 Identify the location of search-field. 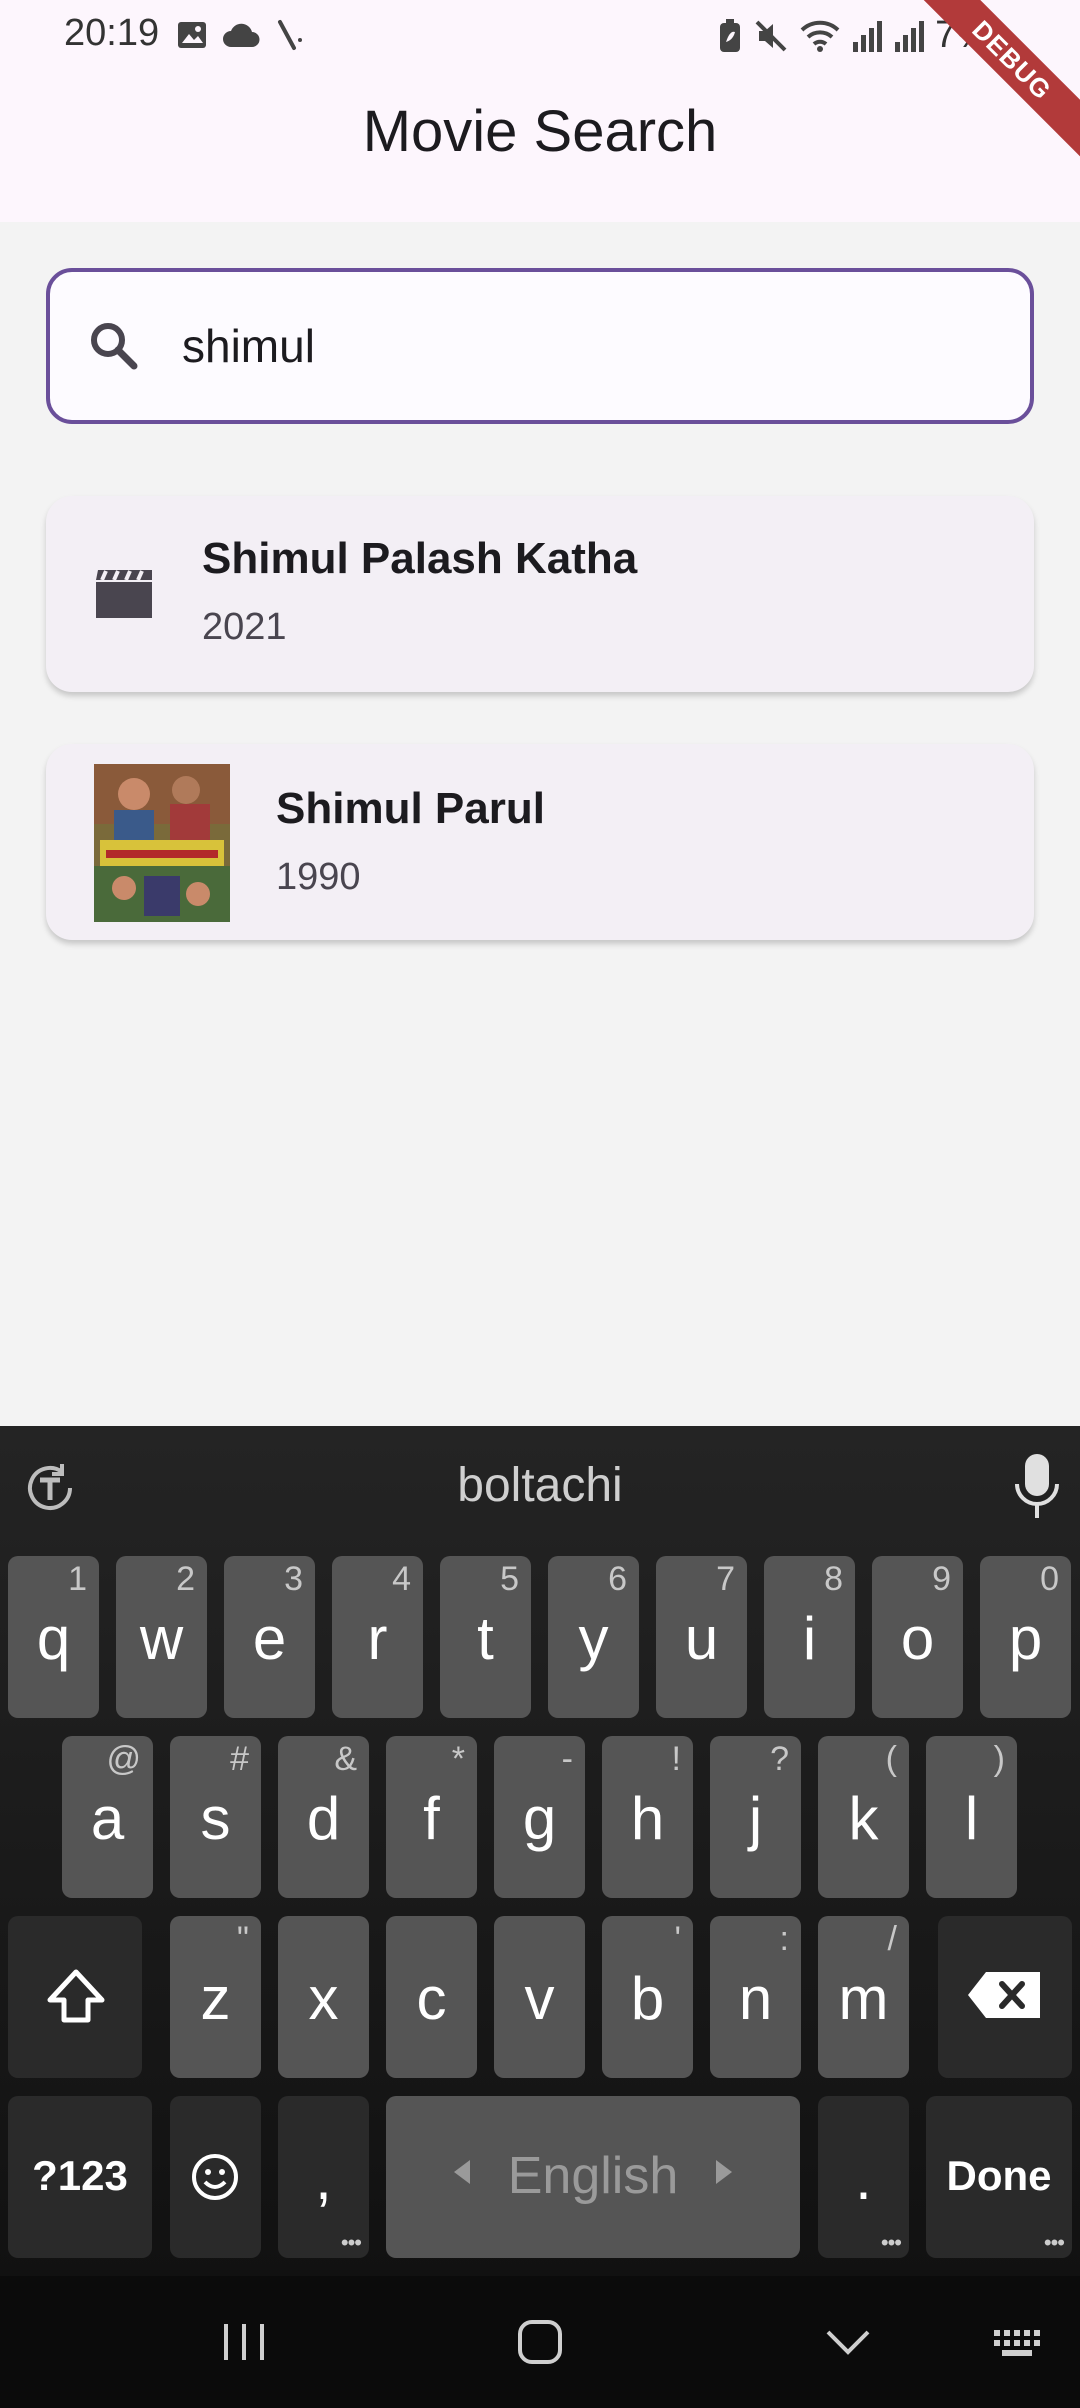
(540, 346).